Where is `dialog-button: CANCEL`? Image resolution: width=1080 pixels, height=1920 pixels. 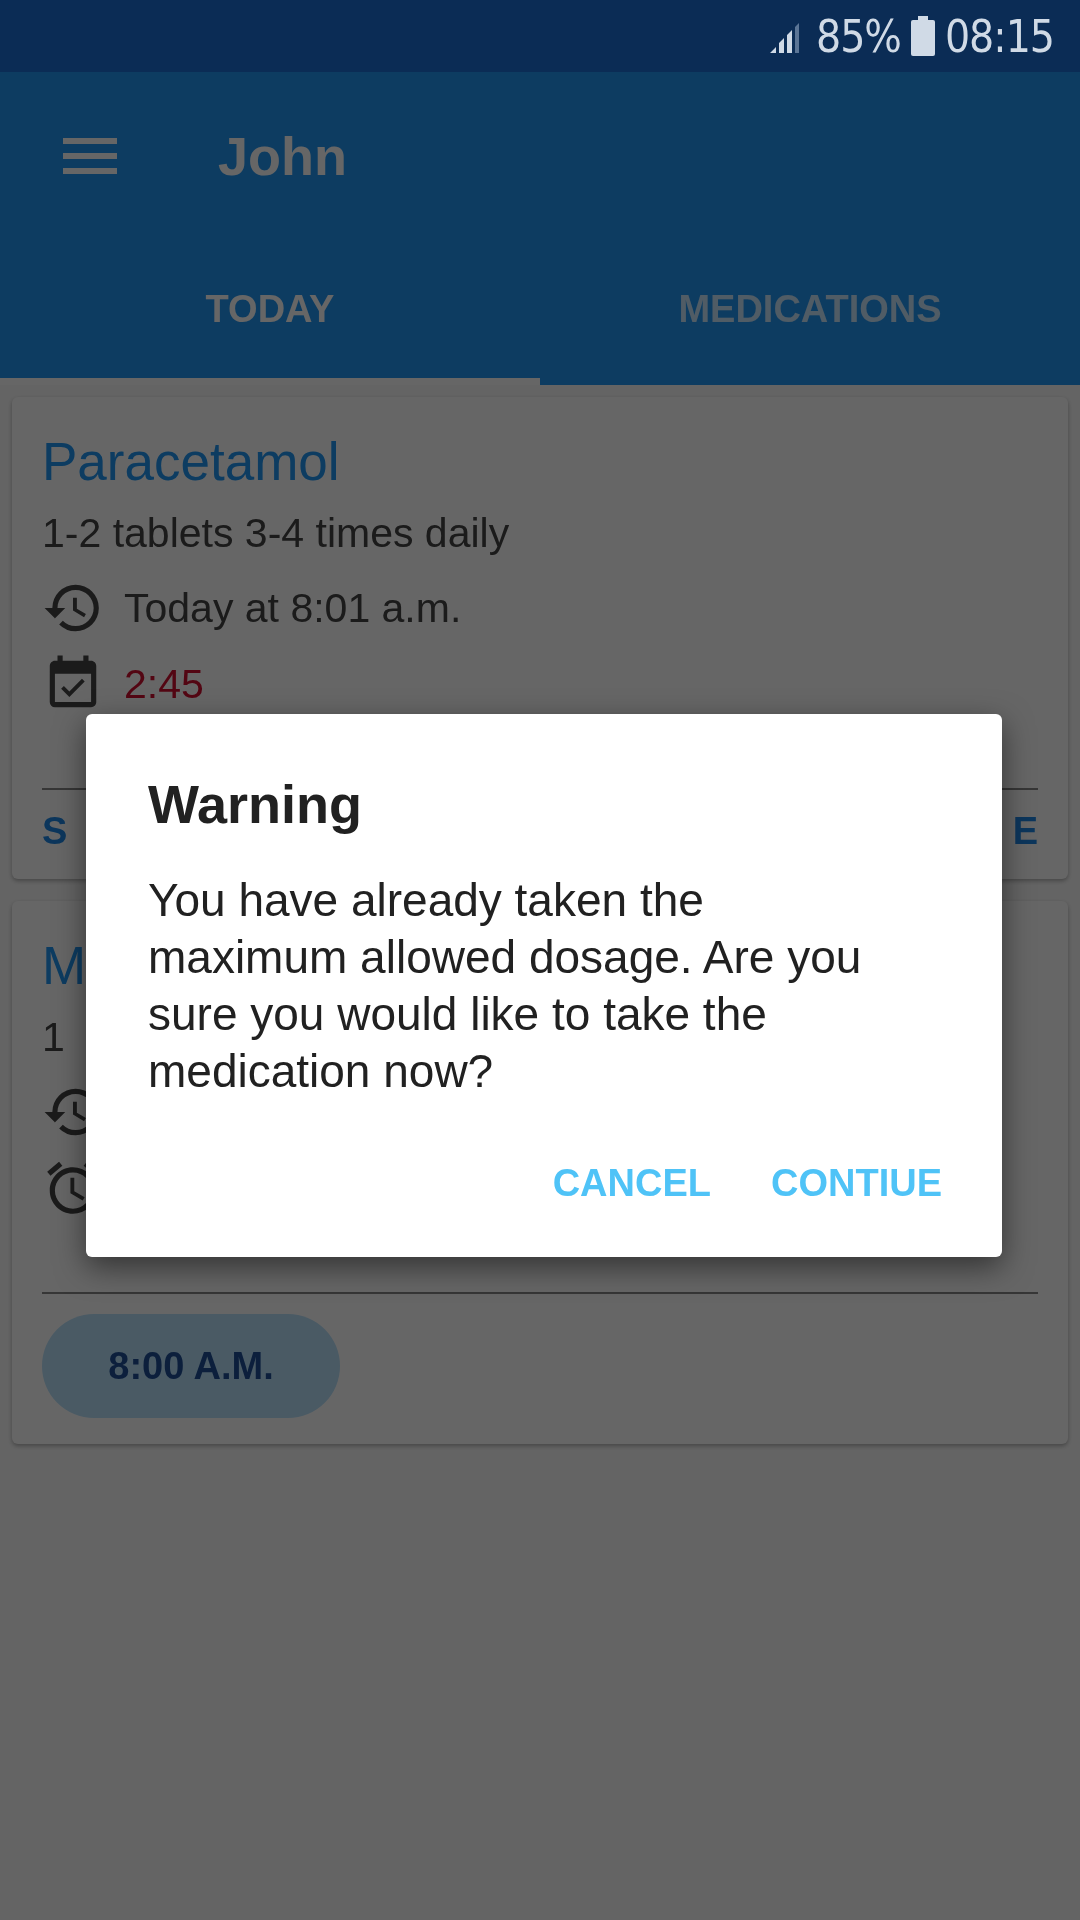
dialog-button: CANCEL is located at coordinates (631, 1183).